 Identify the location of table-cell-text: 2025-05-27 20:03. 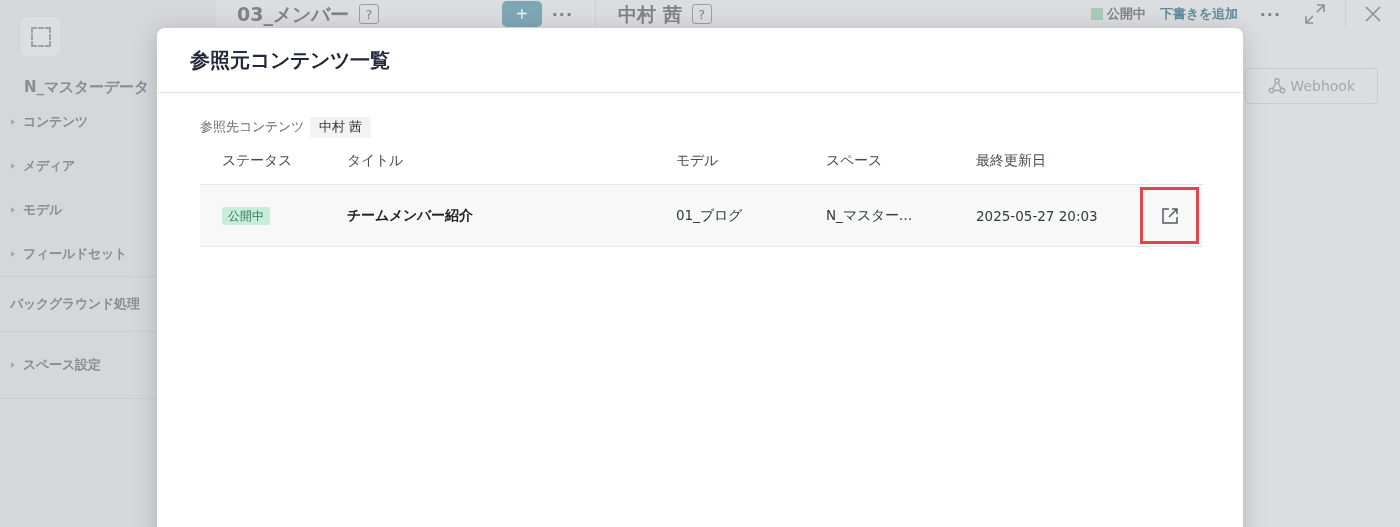
(1037, 215).